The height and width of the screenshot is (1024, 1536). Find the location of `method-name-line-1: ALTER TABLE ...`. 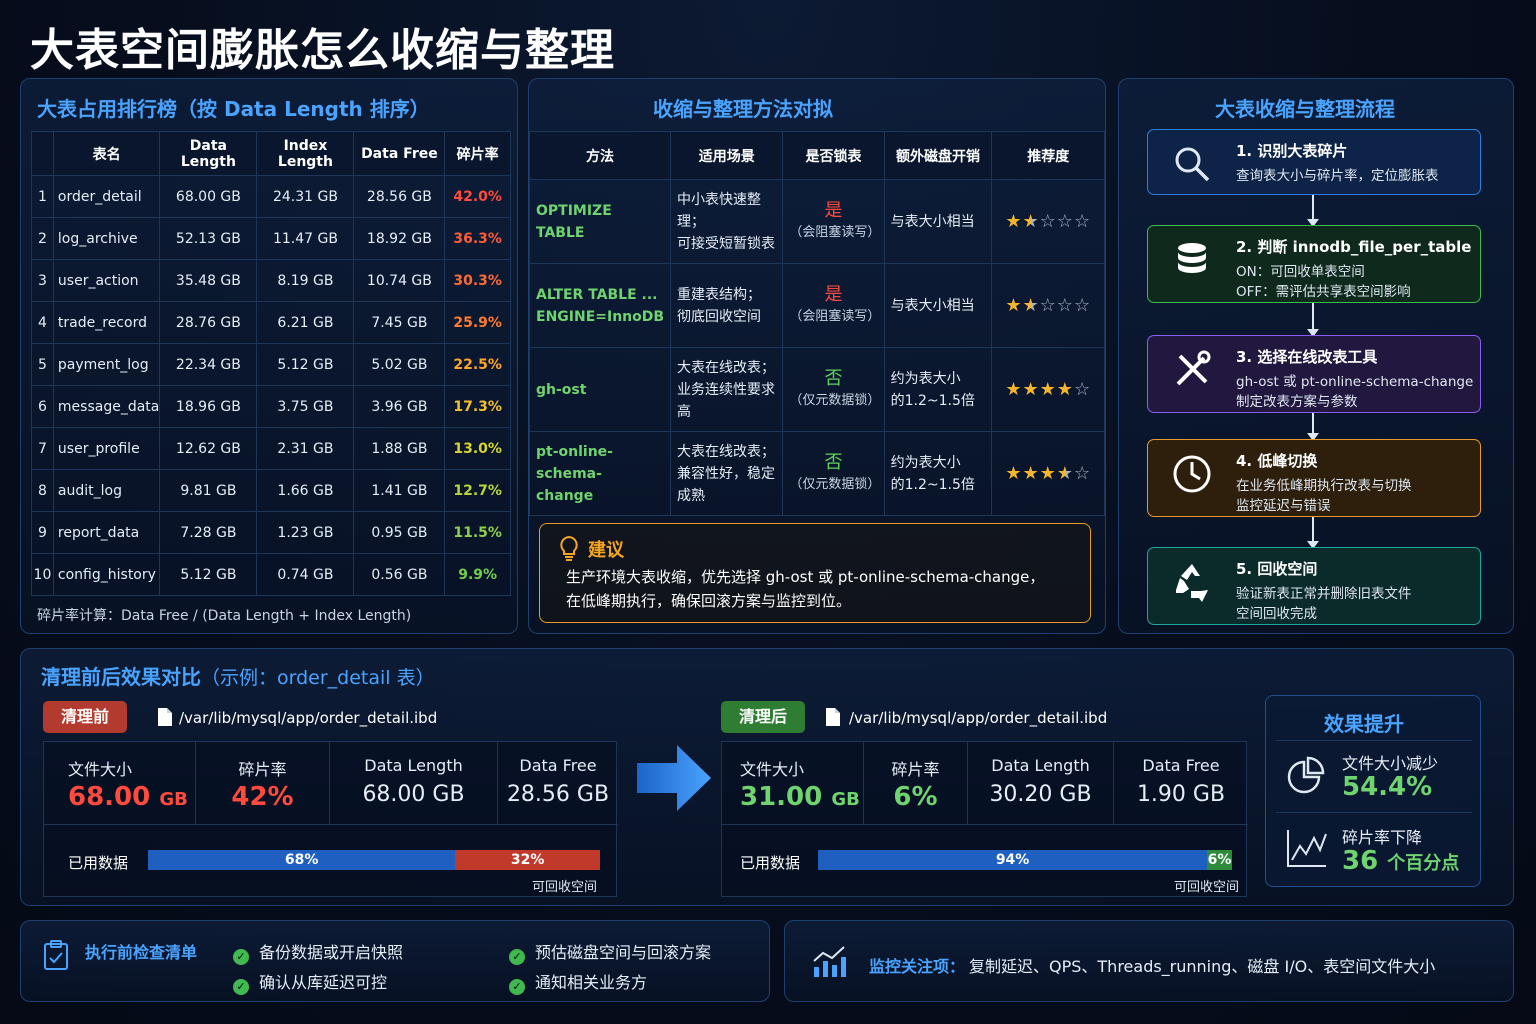

method-name-line-1: ALTER TABLE ... is located at coordinates (597, 294).